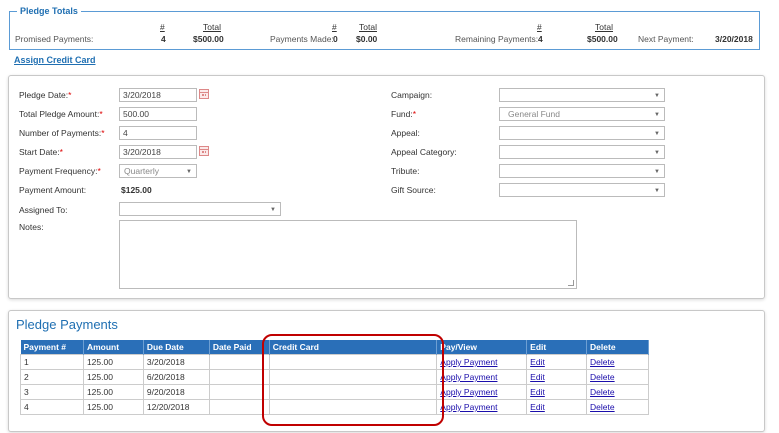 Image resolution: width=779 pixels, height=433 pixels. What do you see at coordinates (412, 95) in the screenshot?
I see `campaign-label: Campaign:` at bounding box center [412, 95].